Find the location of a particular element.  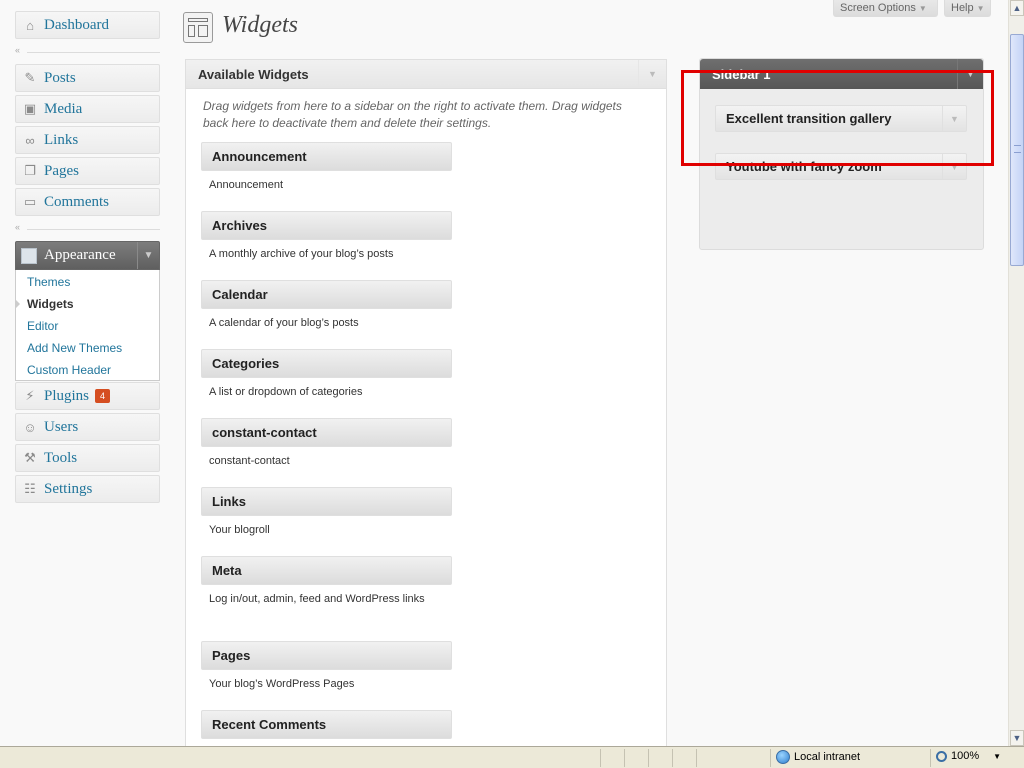

widget-calendar: Calendar A calendar of your blog’s posts is located at coordinates (326, 305).